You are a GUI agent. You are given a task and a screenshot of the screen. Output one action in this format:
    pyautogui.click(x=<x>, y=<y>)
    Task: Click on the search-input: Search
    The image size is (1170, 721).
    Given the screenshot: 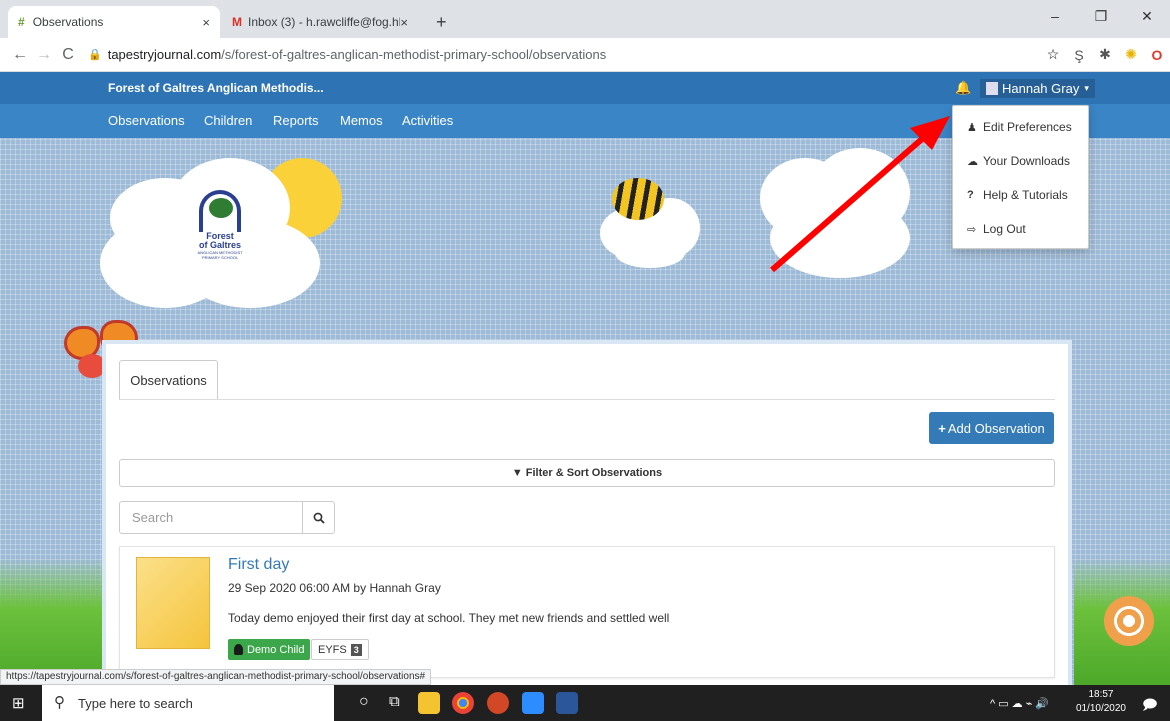 What is the action you would take?
    pyautogui.click(x=211, y=517)
    